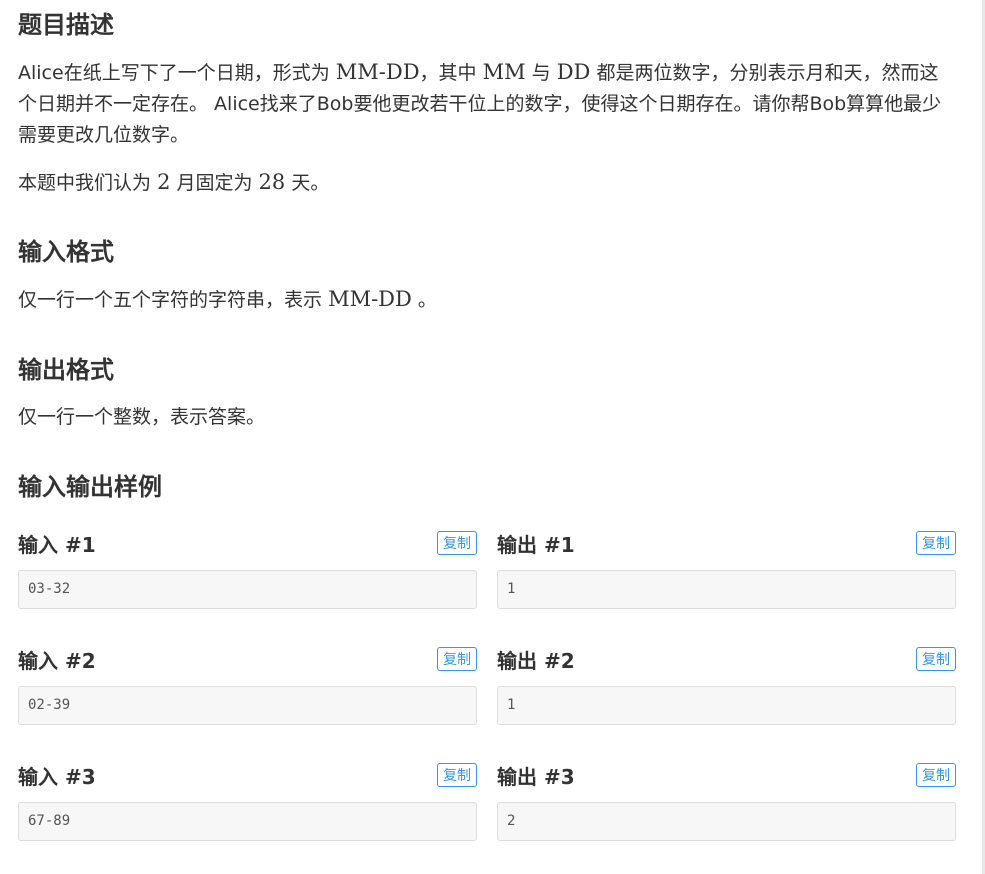  I want to click on note-text-a: 本题中我们认为, so click(85, 183).